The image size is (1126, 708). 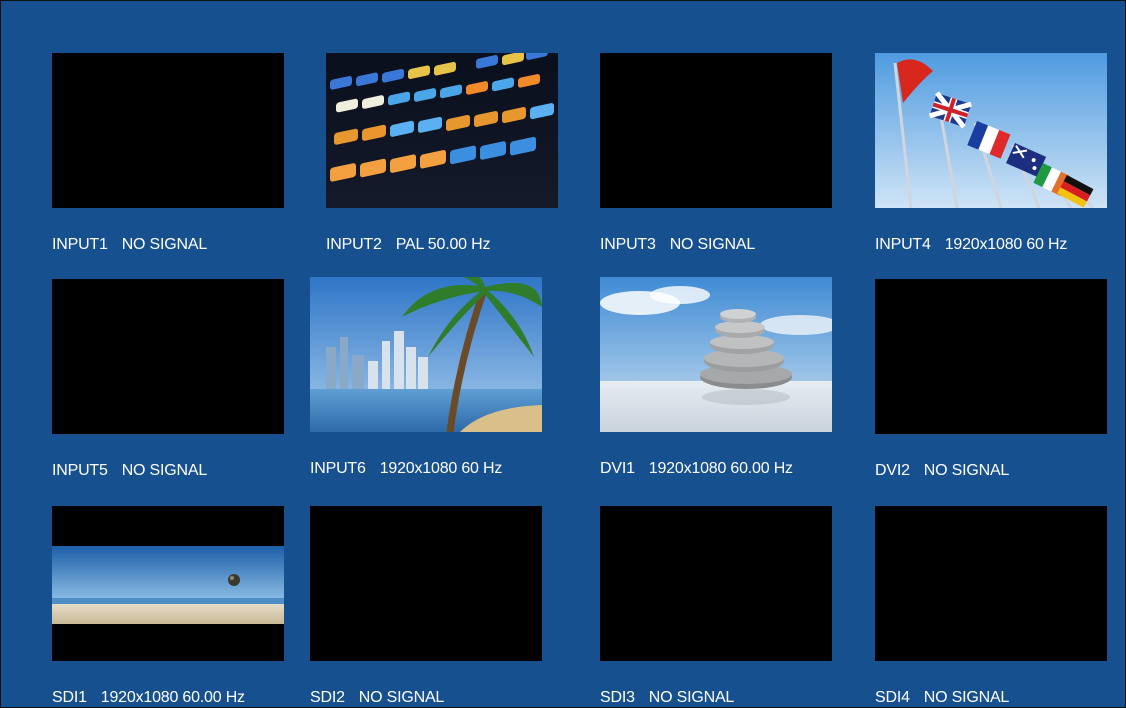 I want to click on label-input1: INPUT1 NO SIGNAL, so click(x=129, y=245).